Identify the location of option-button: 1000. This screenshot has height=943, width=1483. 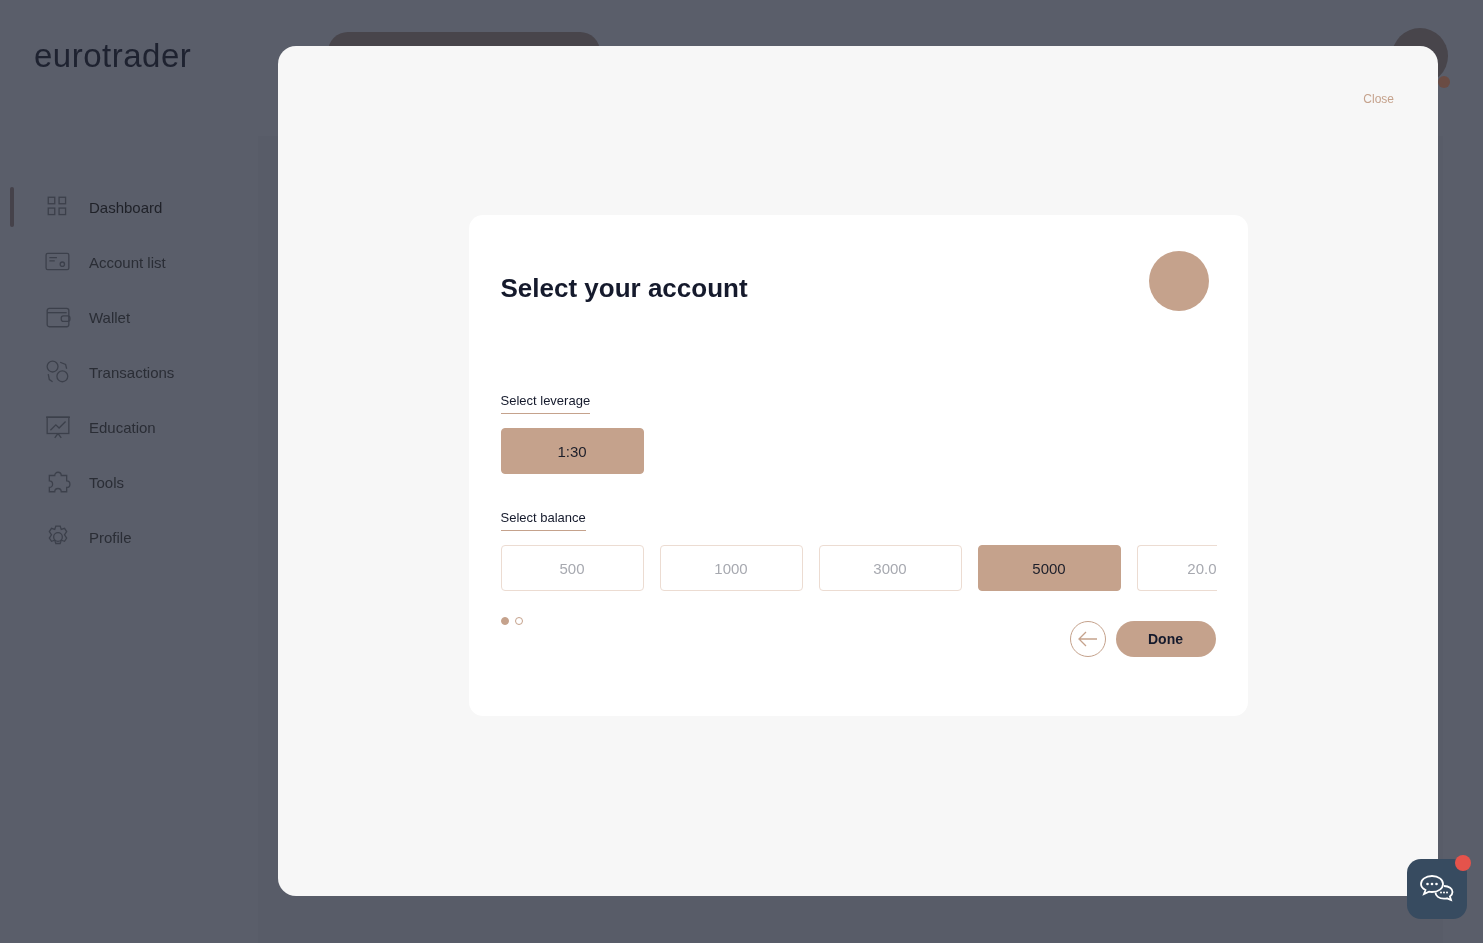
(731, 568).